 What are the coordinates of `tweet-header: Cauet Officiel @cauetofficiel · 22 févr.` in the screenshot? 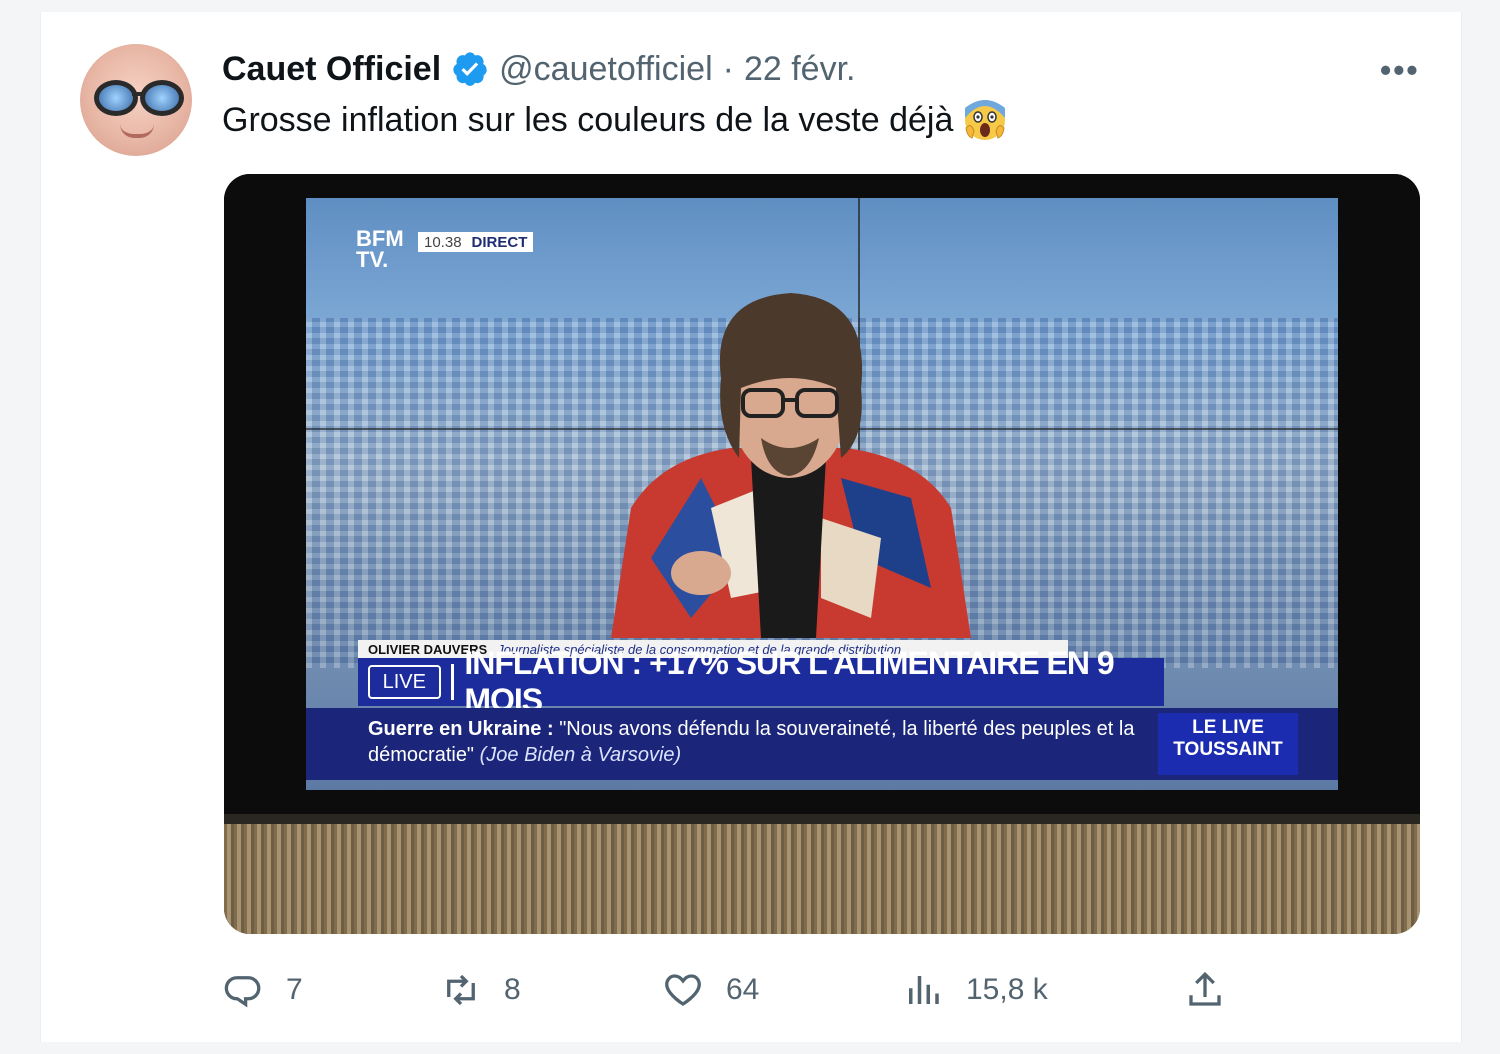 It's located at (538, 69).